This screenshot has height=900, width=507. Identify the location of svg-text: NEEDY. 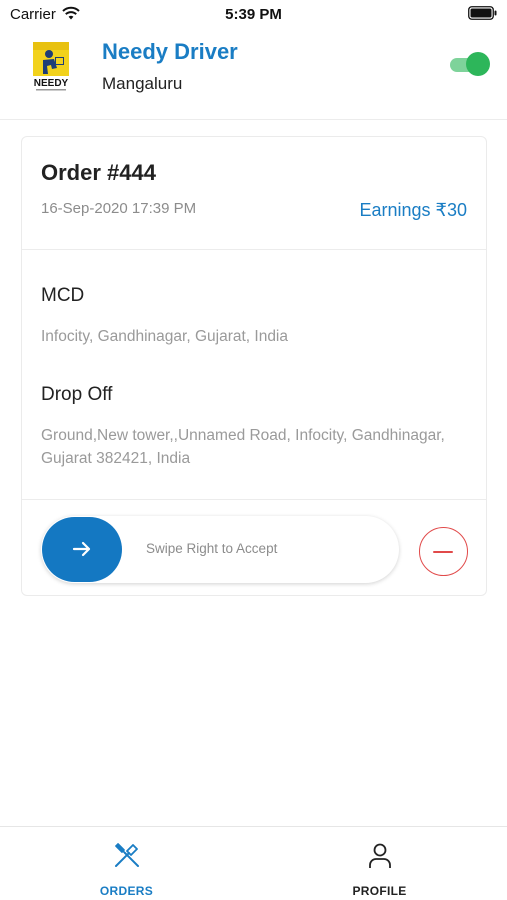
(51, 83).